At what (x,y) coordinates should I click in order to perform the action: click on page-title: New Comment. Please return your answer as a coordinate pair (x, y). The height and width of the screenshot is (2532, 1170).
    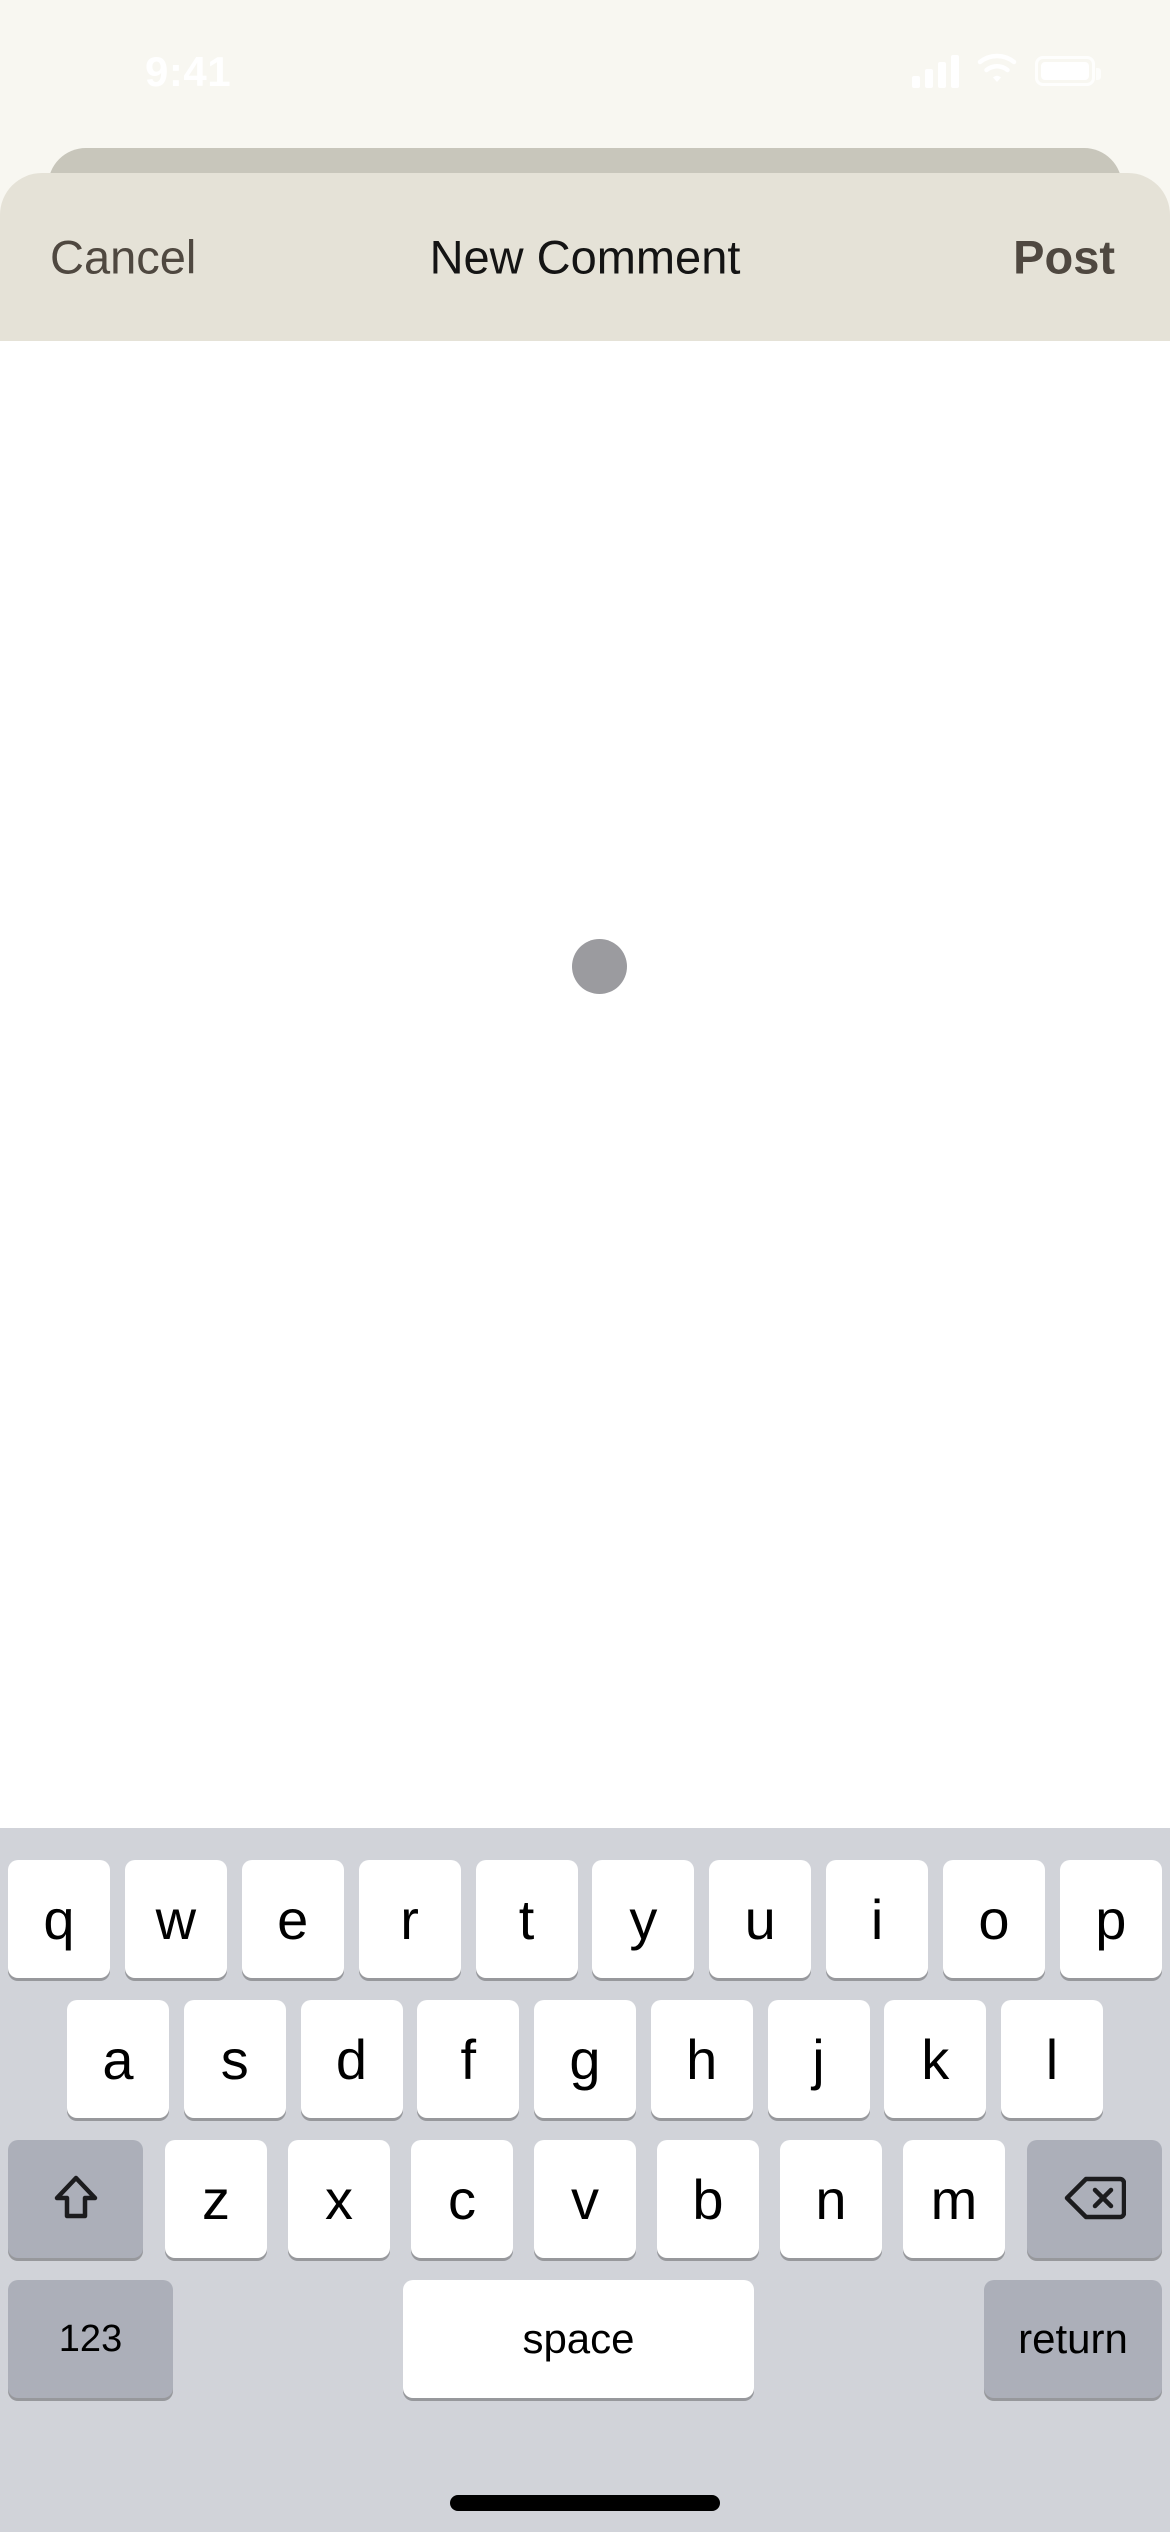
    Looking at the image, I should click on (585, 257).